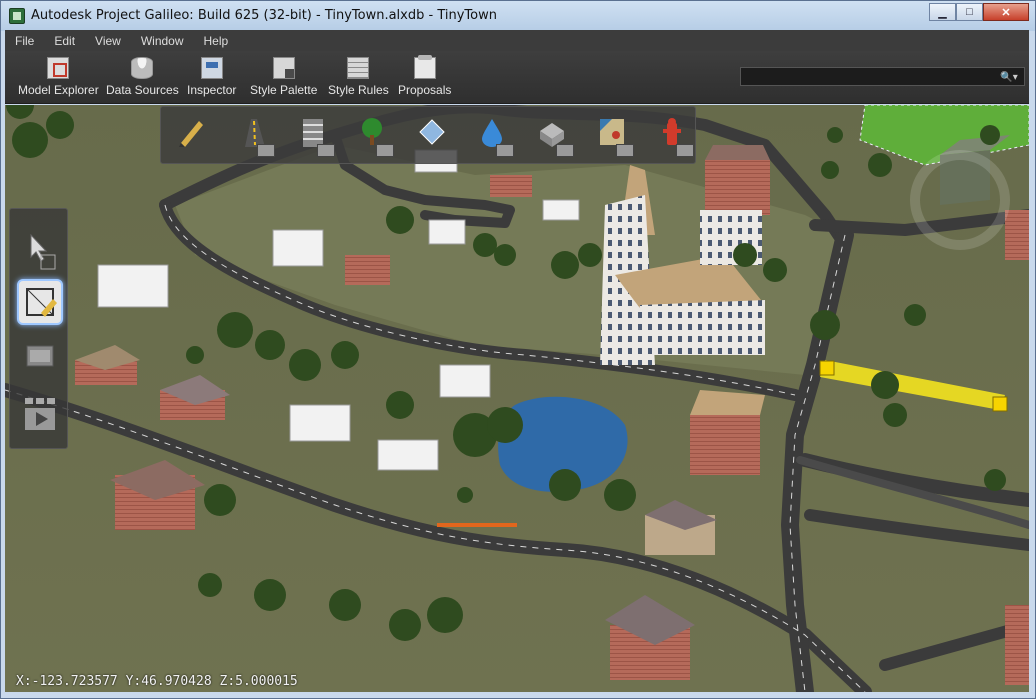  I want to click on inspector-label: Inspector, so click(212, 90).